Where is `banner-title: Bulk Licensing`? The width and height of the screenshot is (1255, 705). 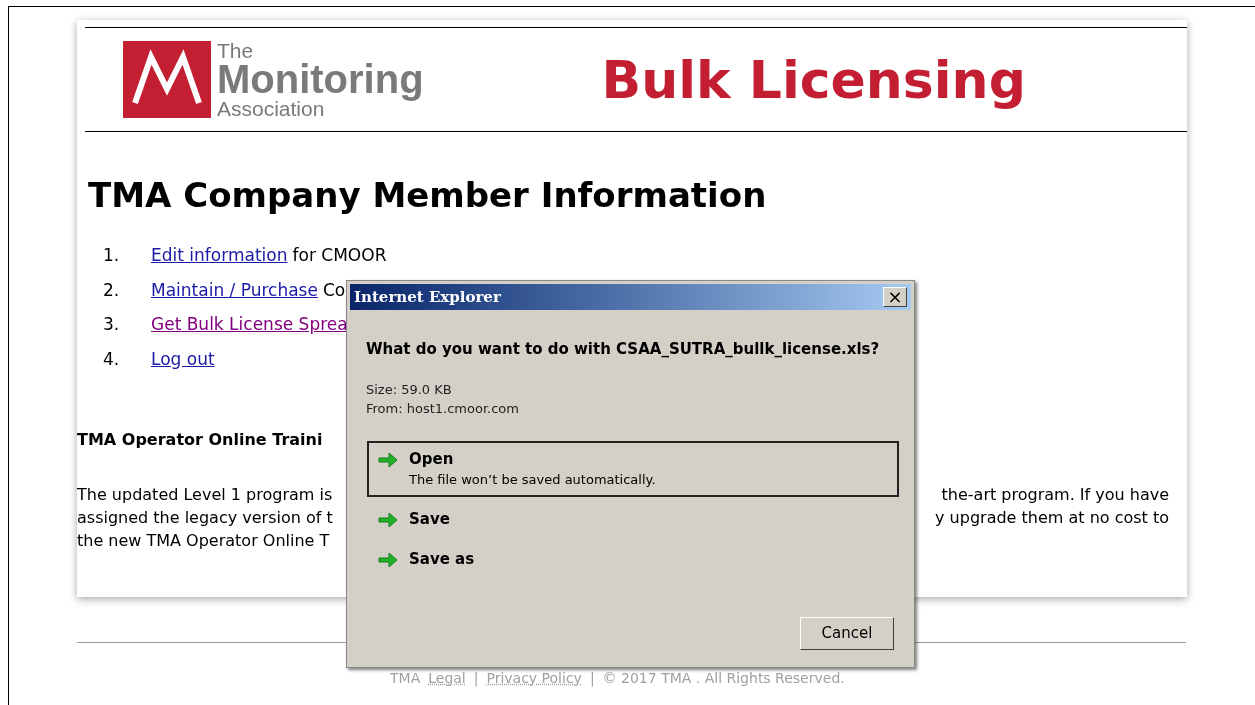
banner-title: Bulk Licensing is located at coordinates (813, 80).